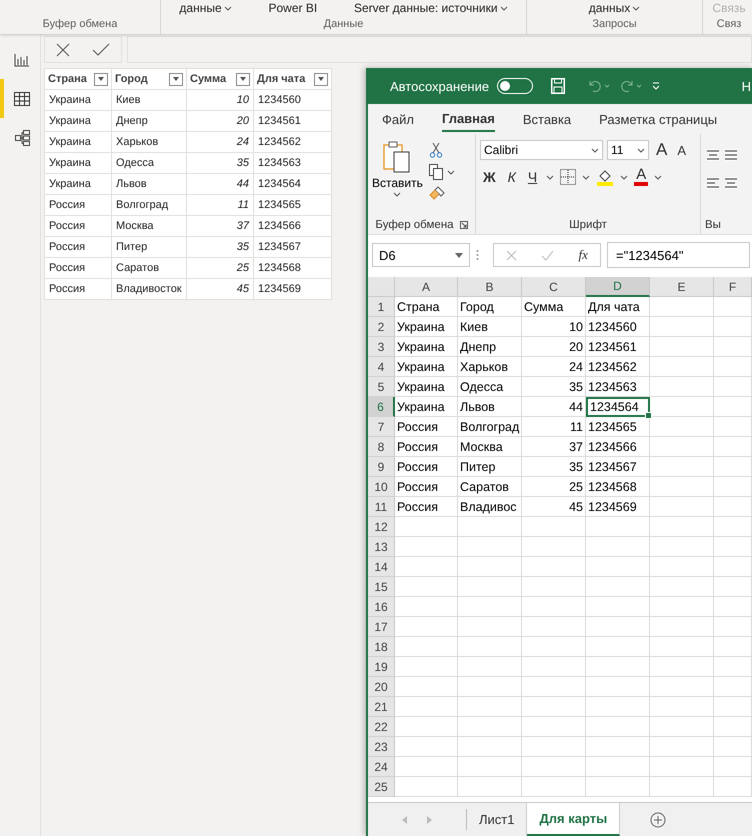 The width and height of the screenshot is (752, 836). I want to click on row-header: 13, so click(381, 547).